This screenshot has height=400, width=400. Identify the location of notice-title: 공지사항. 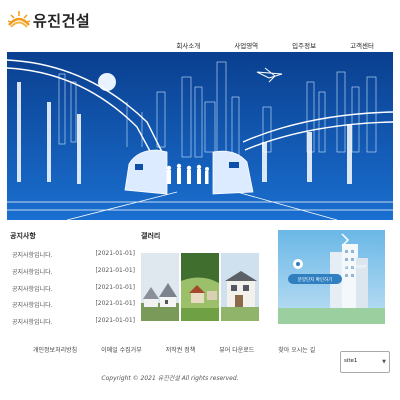
(23, 236).